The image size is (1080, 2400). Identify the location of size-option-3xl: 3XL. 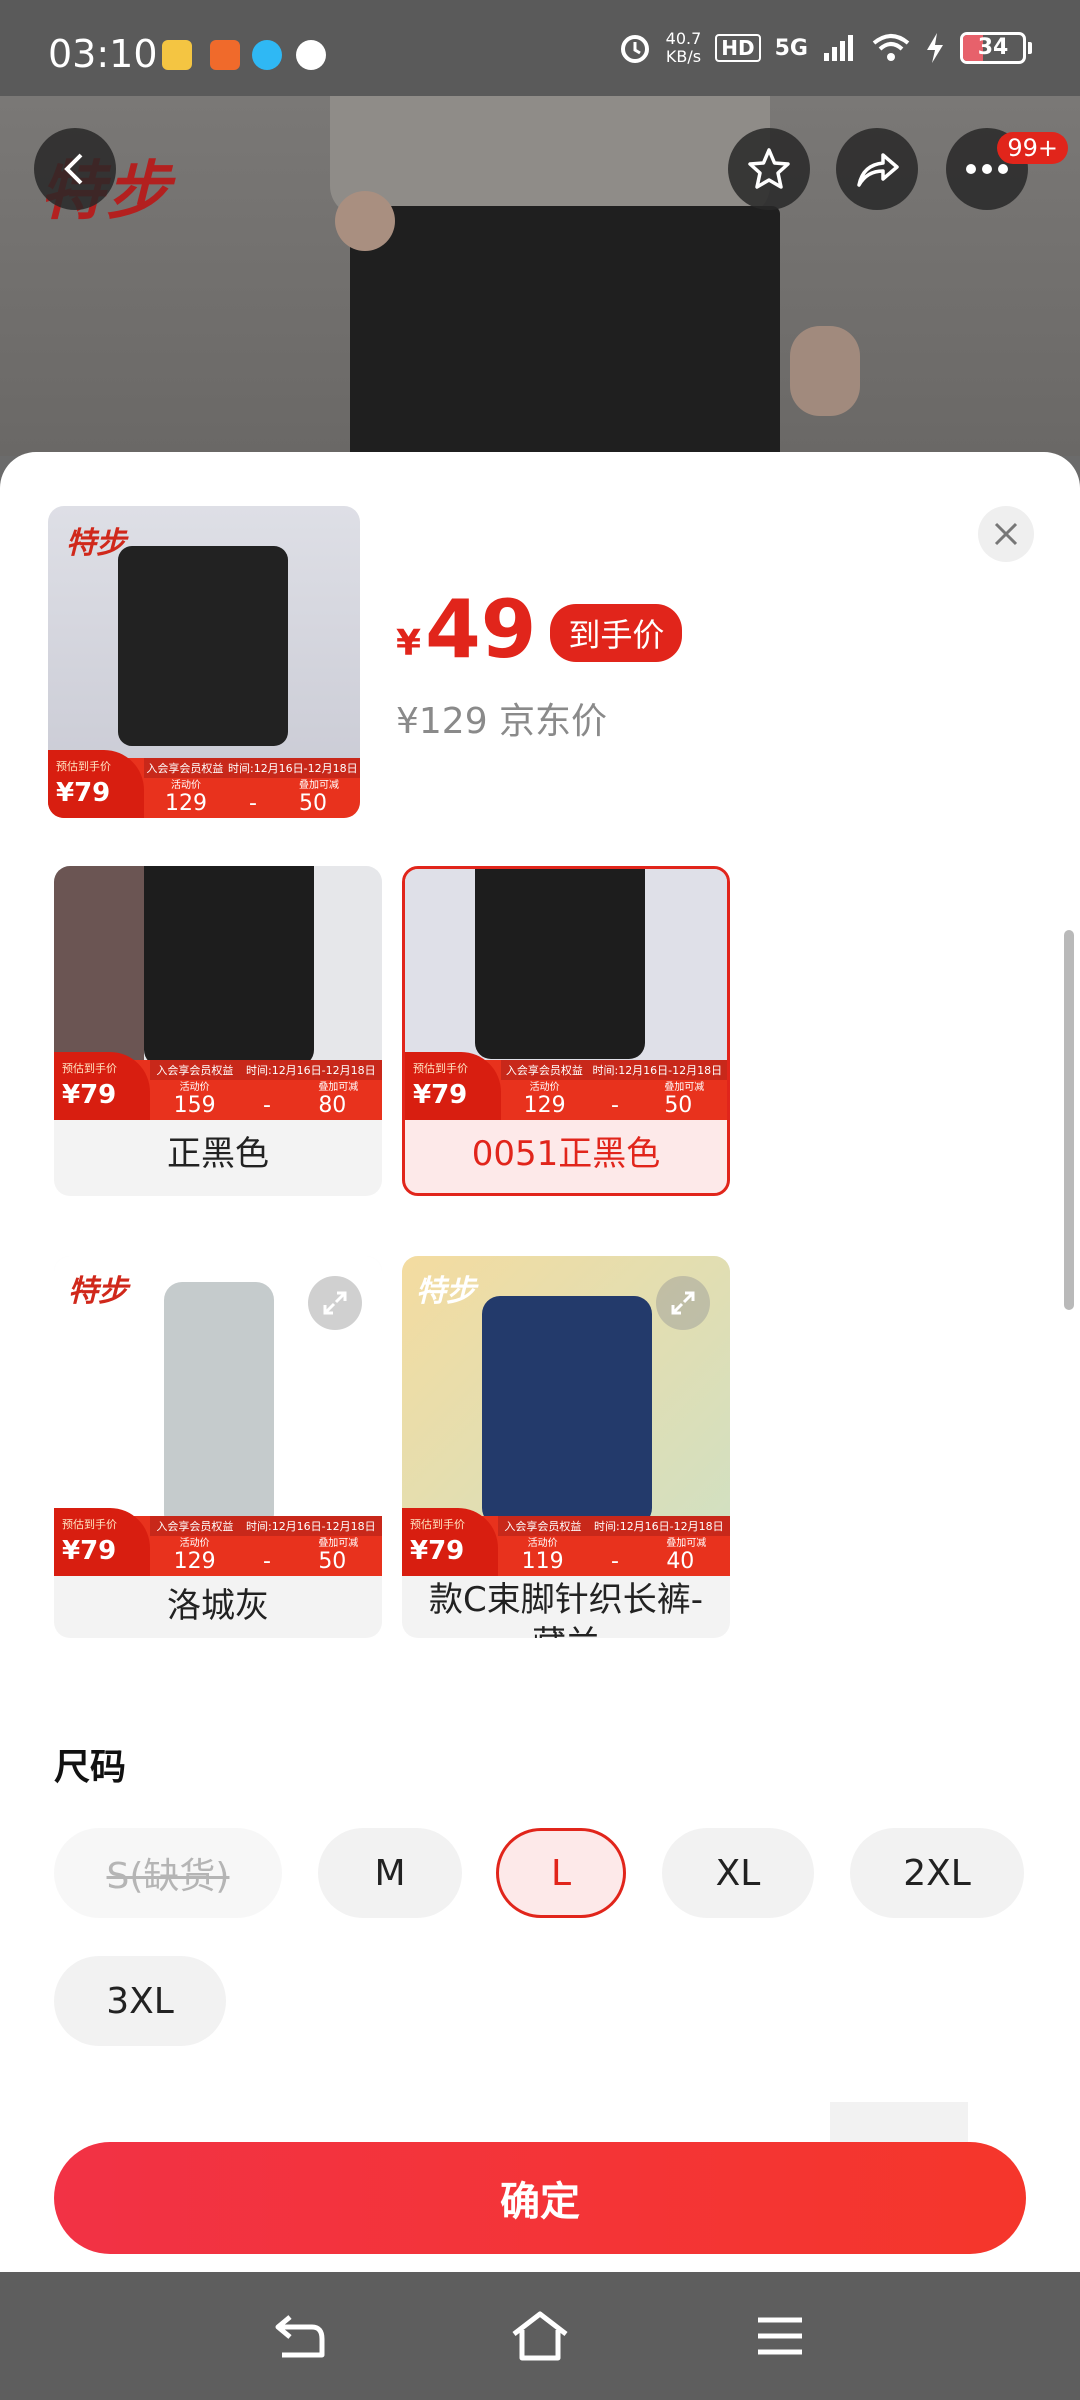
(140, 2001).